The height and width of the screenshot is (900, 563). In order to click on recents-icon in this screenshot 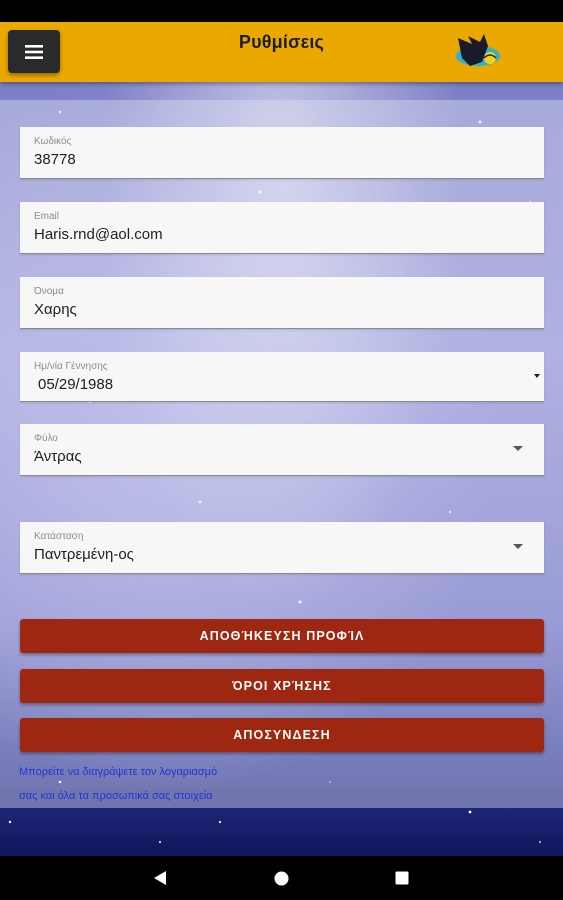, I will do `click(402, 878)`.